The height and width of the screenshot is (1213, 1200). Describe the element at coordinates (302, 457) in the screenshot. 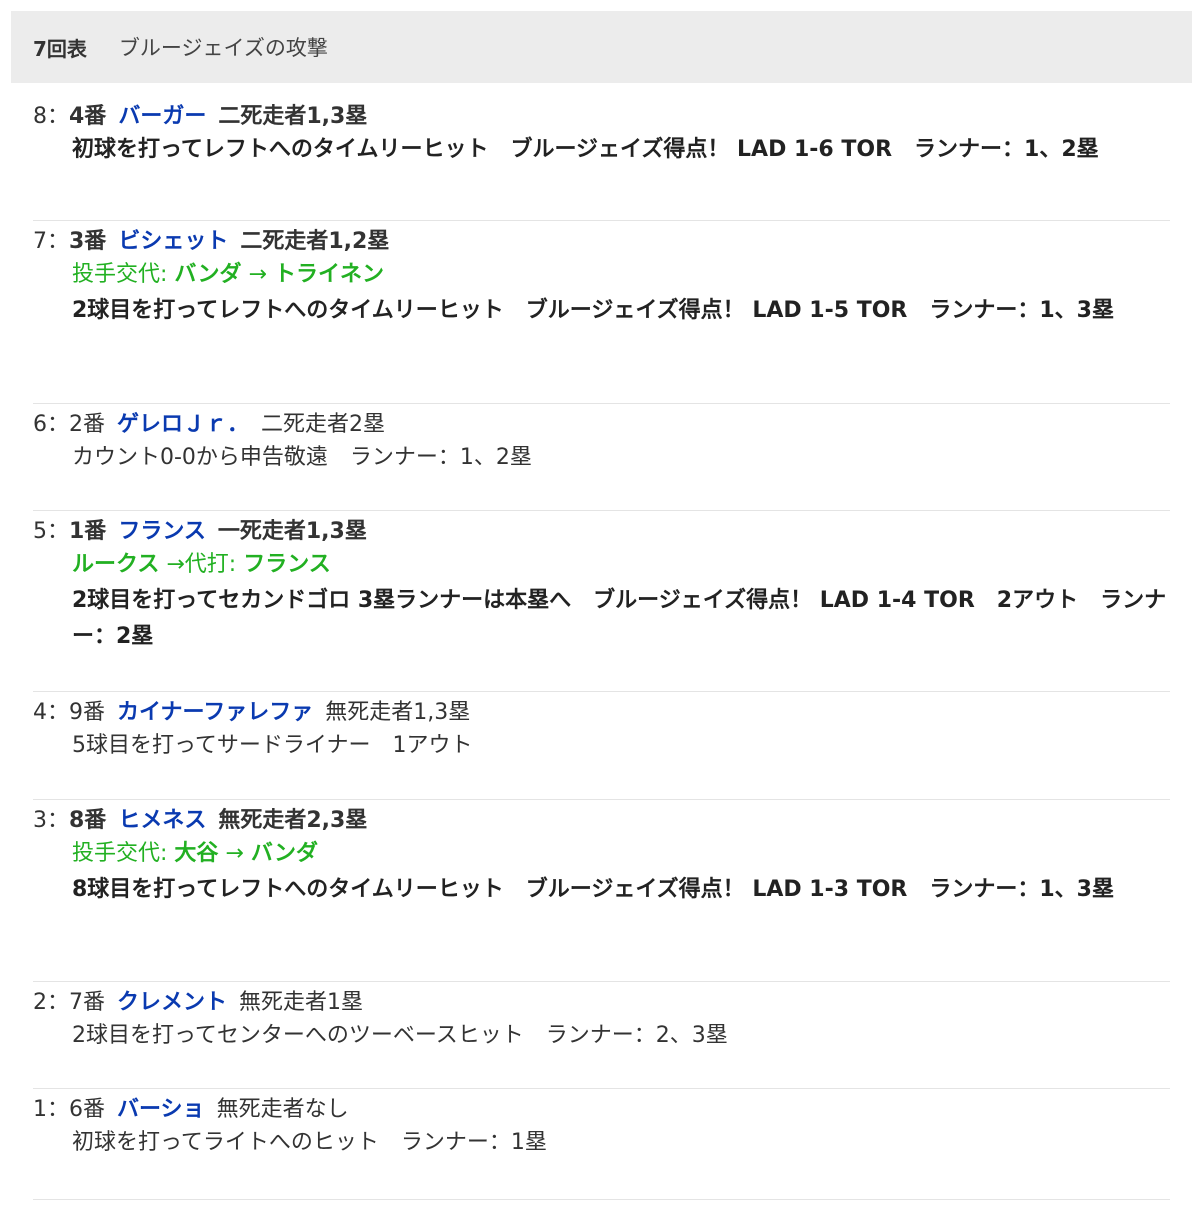

I see `play-description: カウント0-0から申告敬遠 ランナー：1、2塁` at that location.